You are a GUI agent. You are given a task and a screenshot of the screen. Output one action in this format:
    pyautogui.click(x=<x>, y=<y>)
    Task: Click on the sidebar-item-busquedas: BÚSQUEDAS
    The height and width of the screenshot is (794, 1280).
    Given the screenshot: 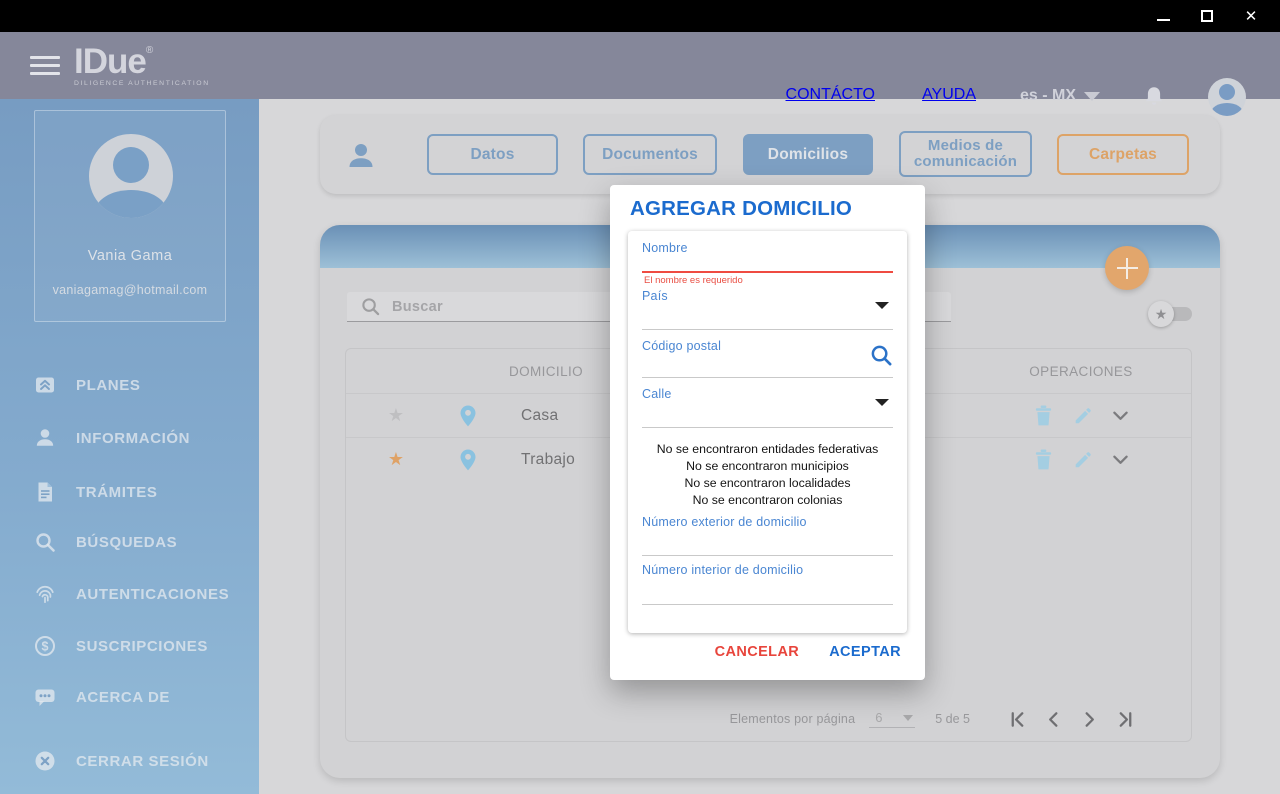 What is the action you would take?
    pyautogui.click(x=141, y=542)
    